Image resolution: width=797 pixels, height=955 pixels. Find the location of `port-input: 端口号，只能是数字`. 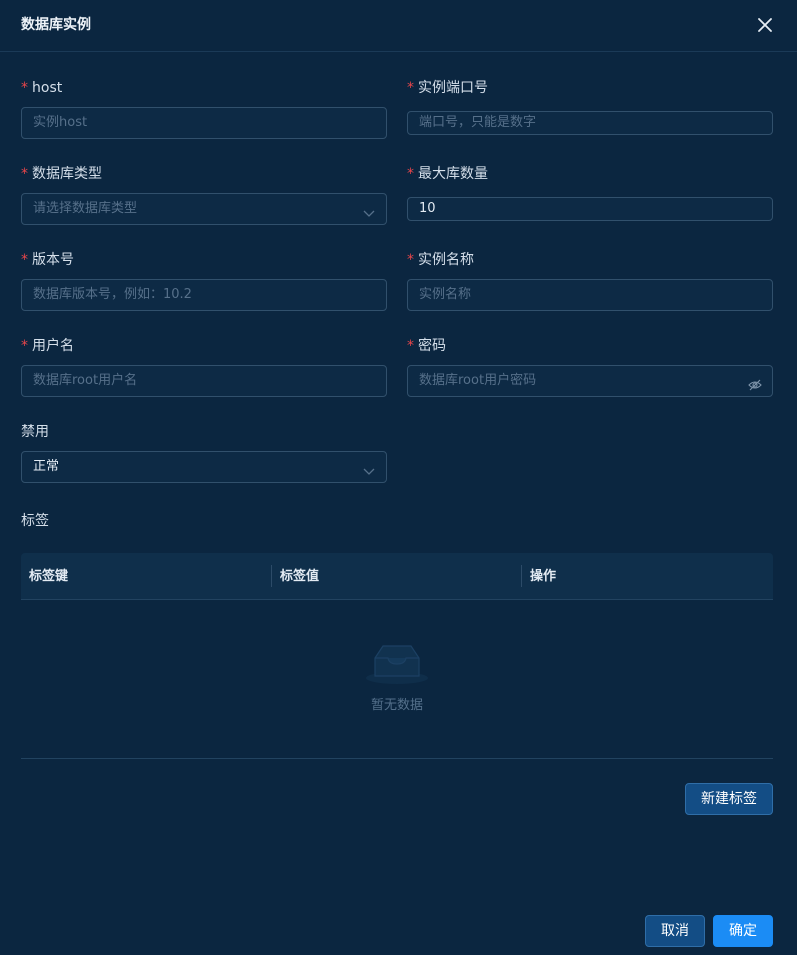

port-input: 端口号，只能是数字 is located at coordinates (590, 123).